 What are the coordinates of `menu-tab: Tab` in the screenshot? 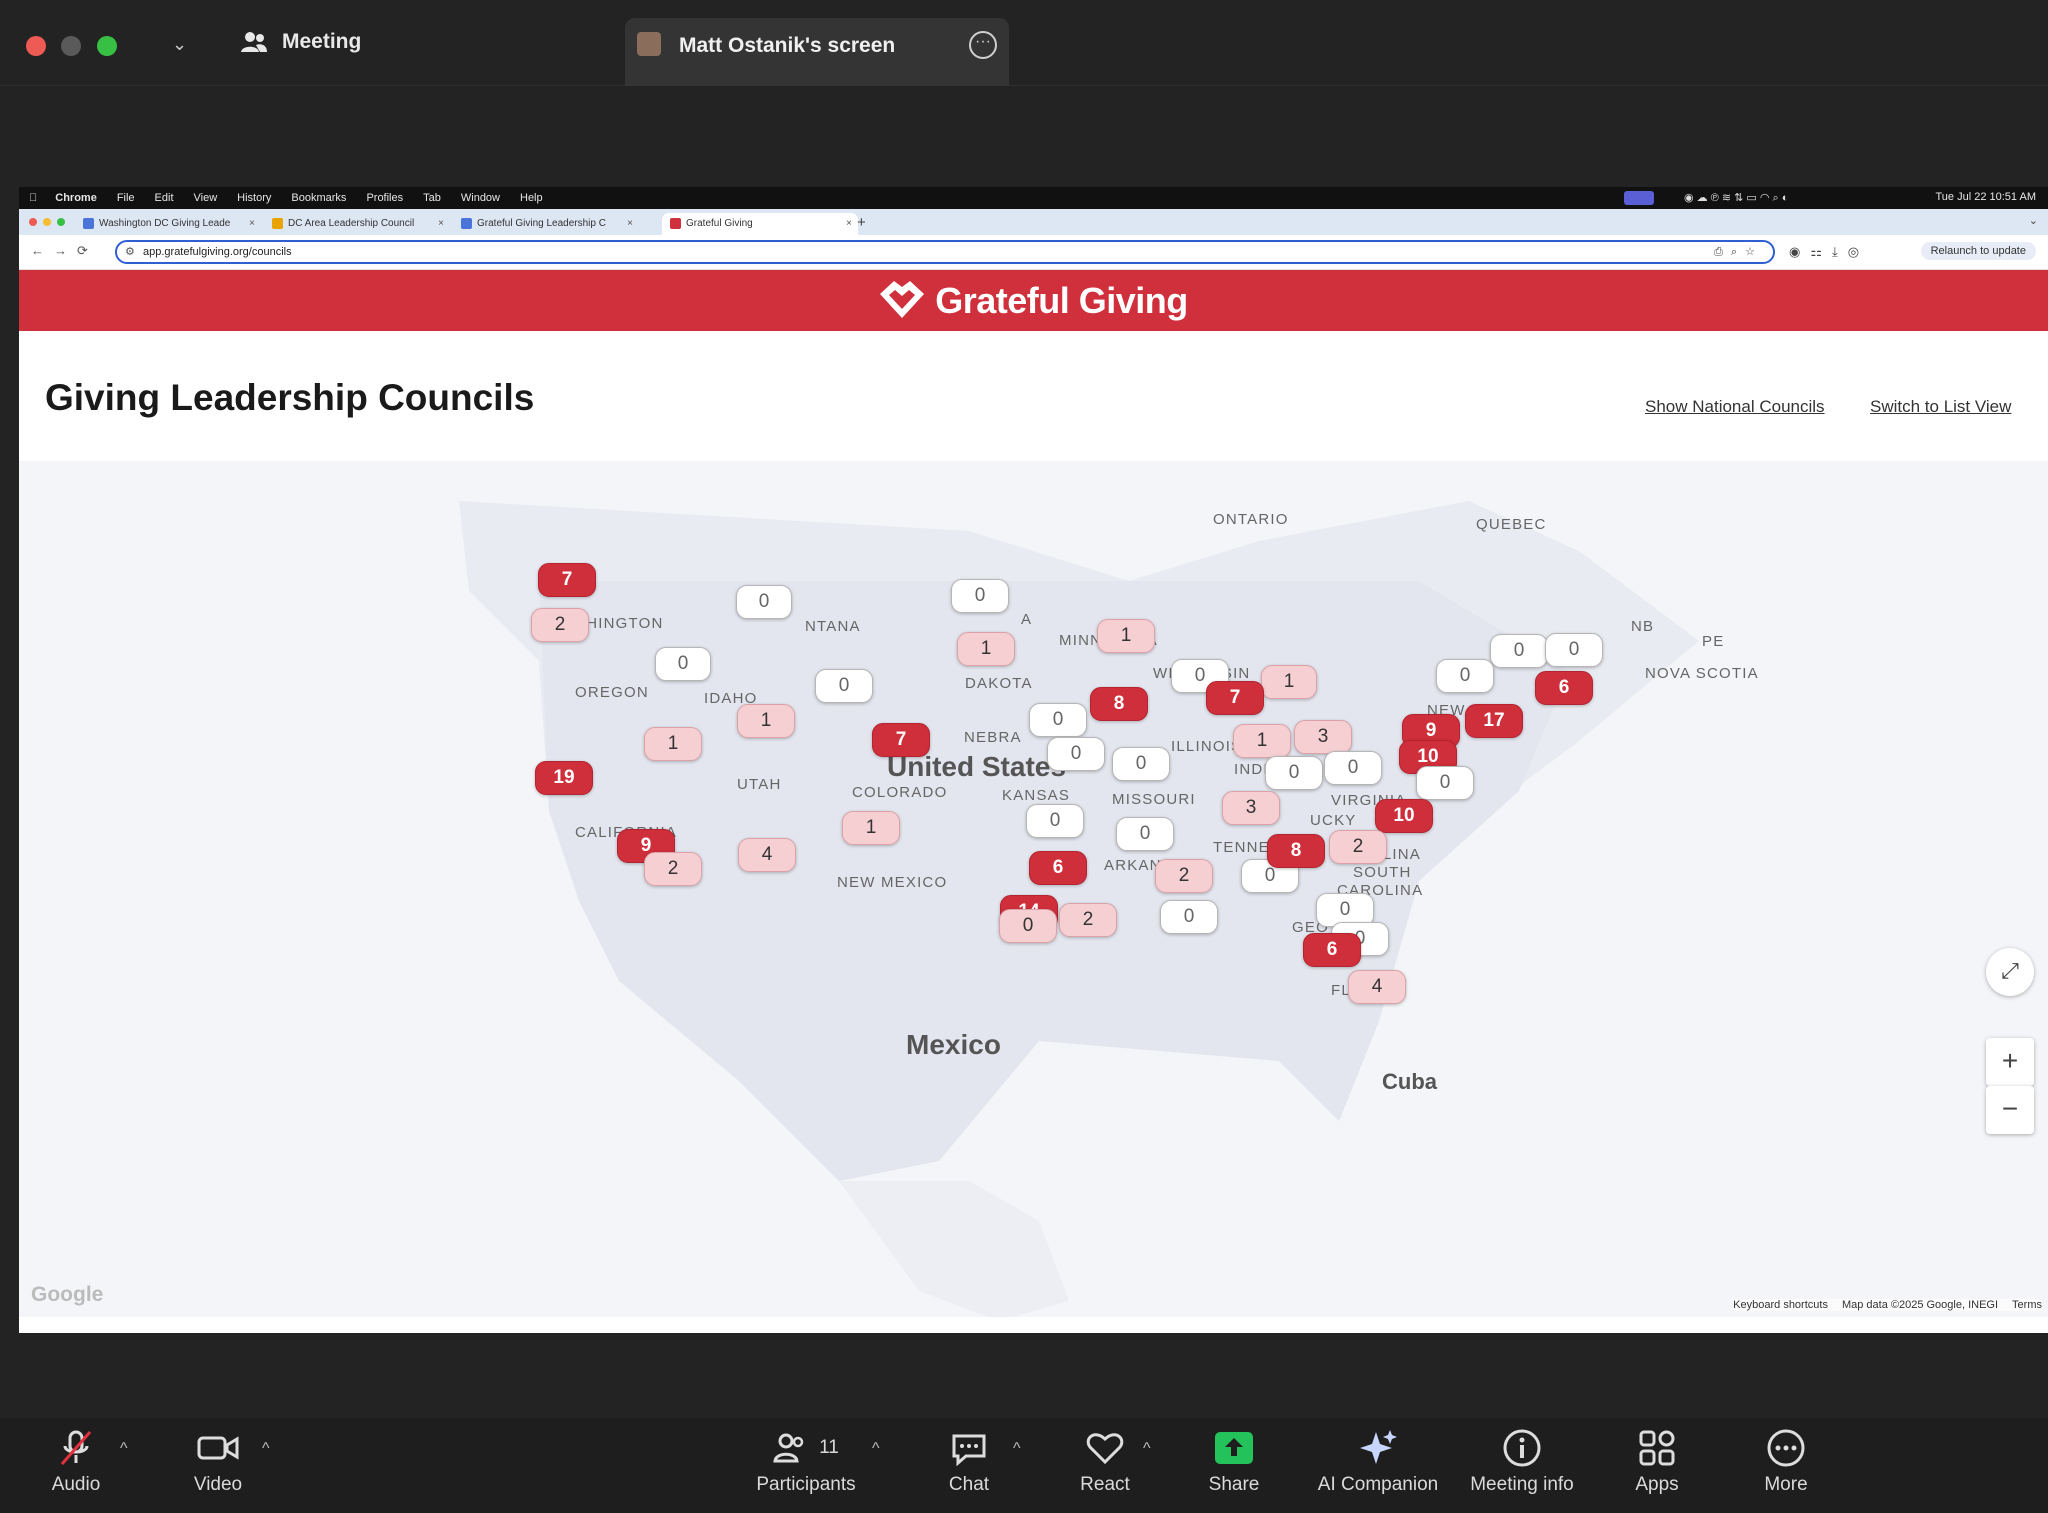 It's located at (432, 198).